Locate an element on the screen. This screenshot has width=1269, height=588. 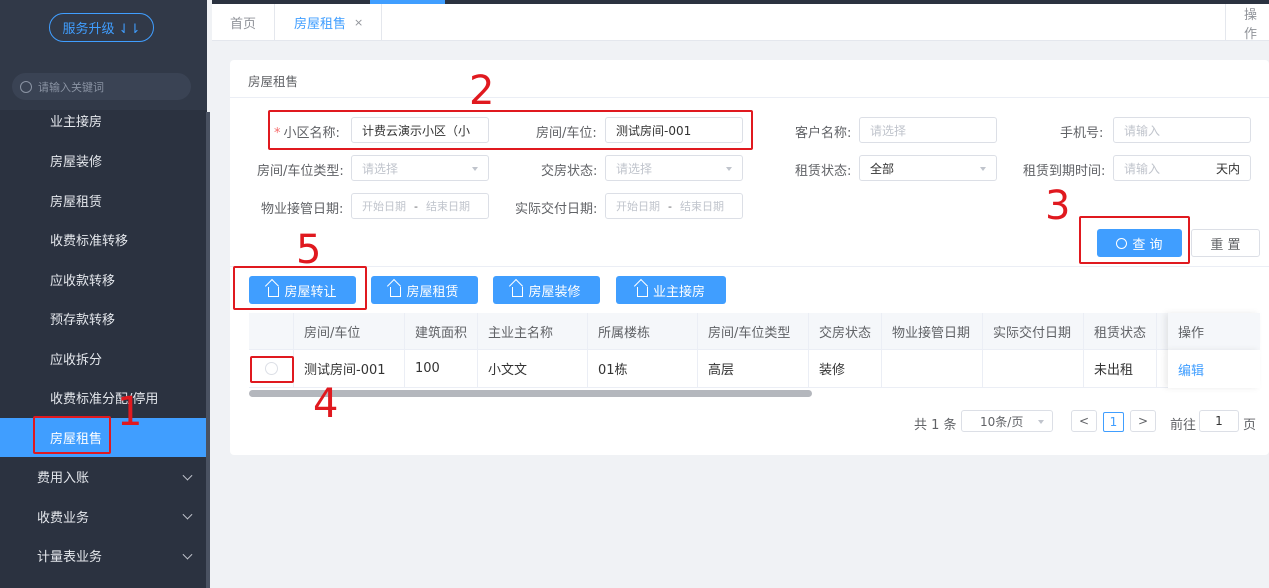
phone-input: 请输入 is located at coordinates (1182, 130).